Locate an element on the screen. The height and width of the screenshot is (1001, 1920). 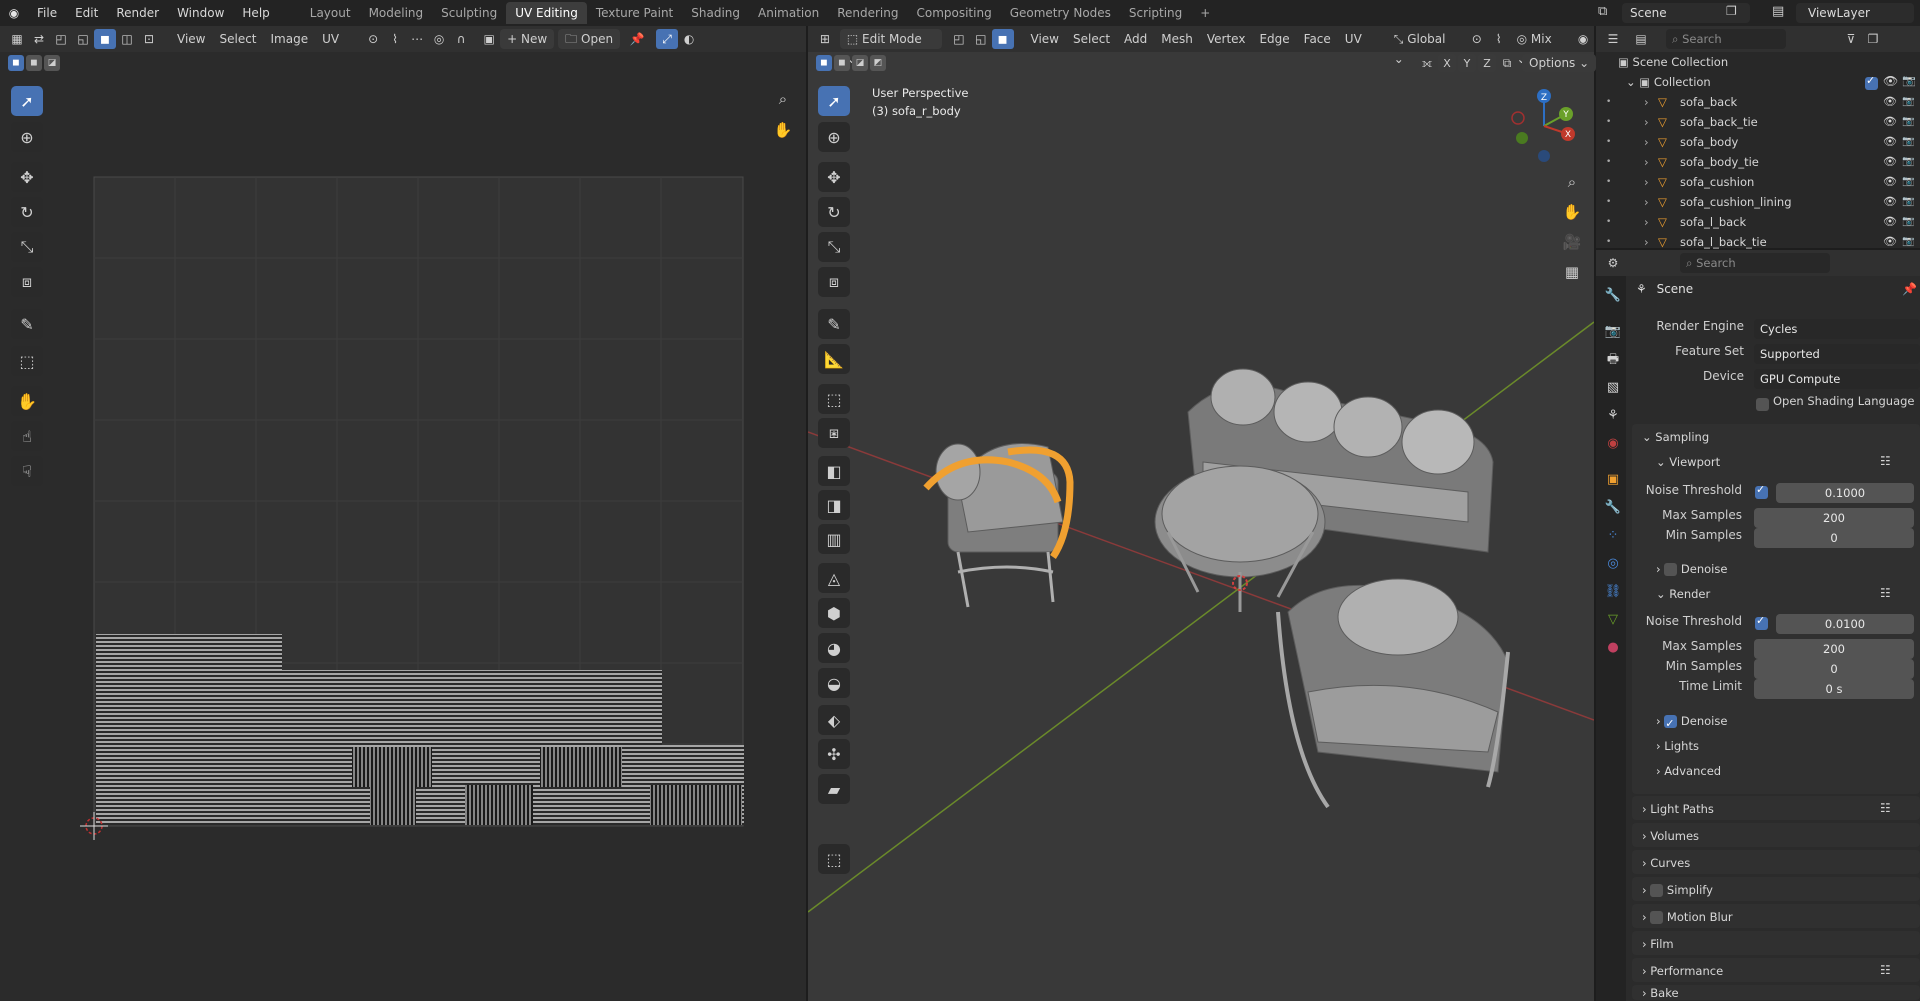
advanced-subpanel: › Advanced is located at coordinates (1688, 771).